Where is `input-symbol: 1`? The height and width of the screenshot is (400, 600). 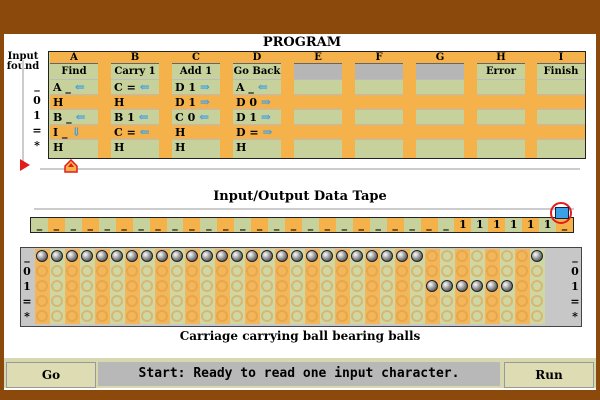
input-symbol: 1 is located at coordinates (37, 115).